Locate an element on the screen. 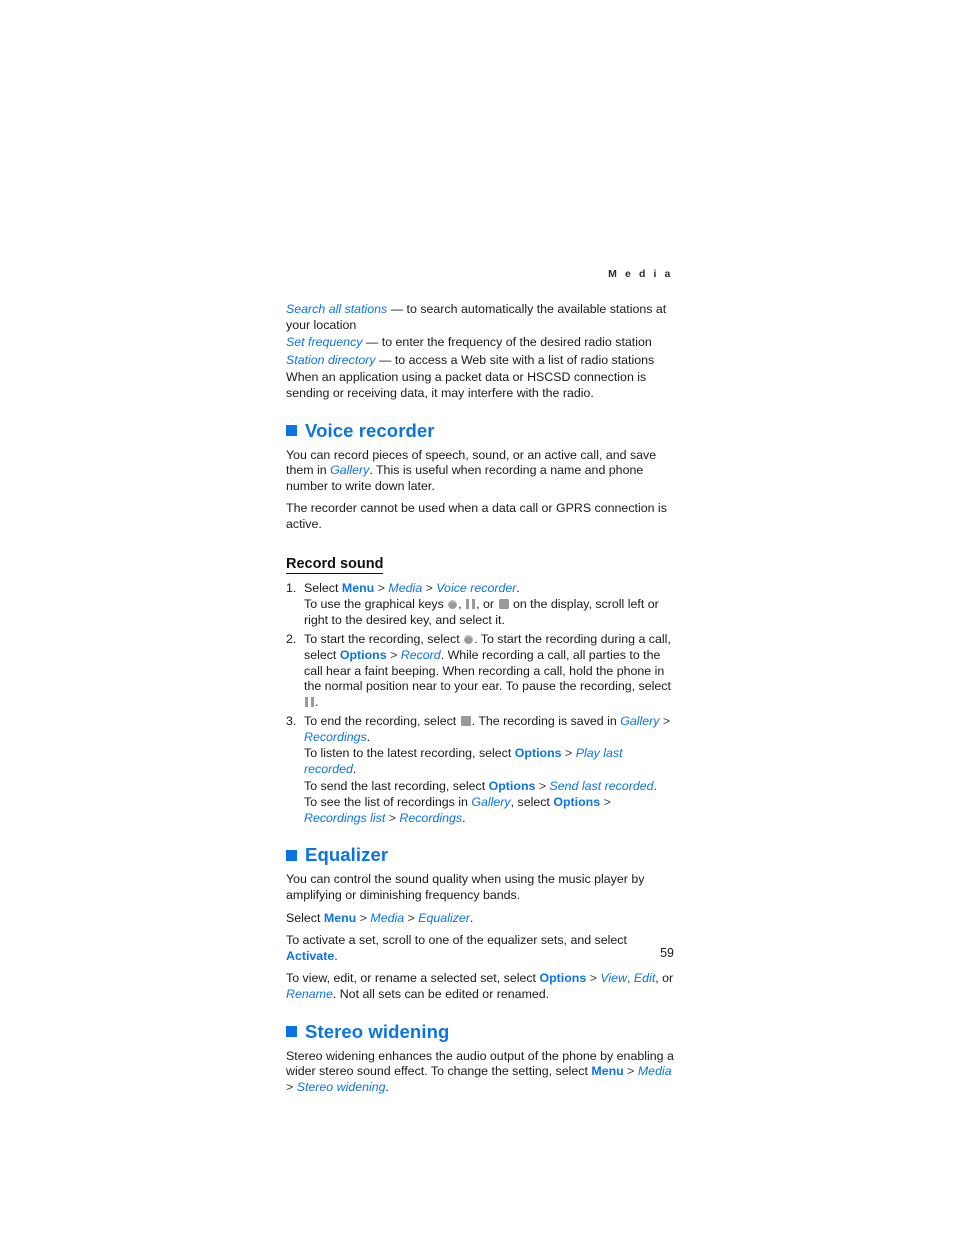  step-number: 2. is located at coordinates (291, 639).